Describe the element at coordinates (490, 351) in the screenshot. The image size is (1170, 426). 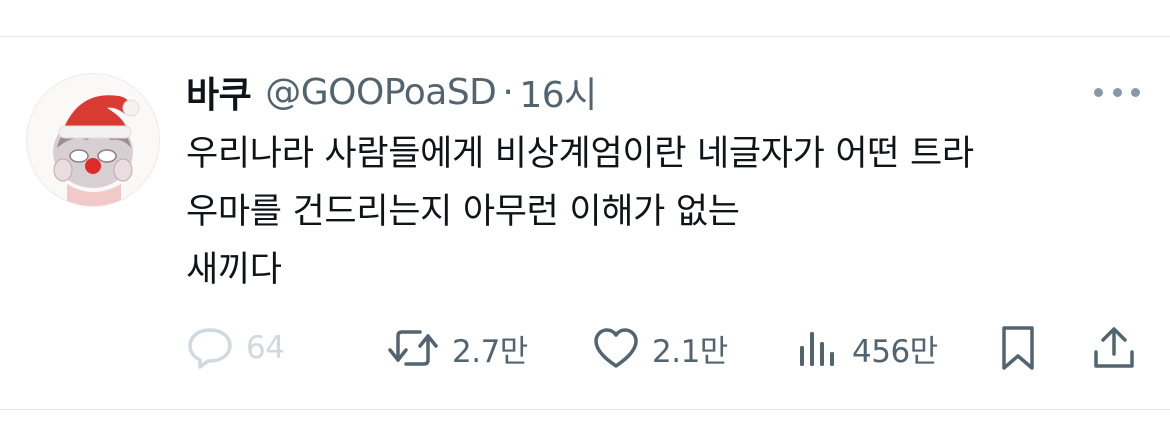
I see `retweet-count: 2.7만` at that location.